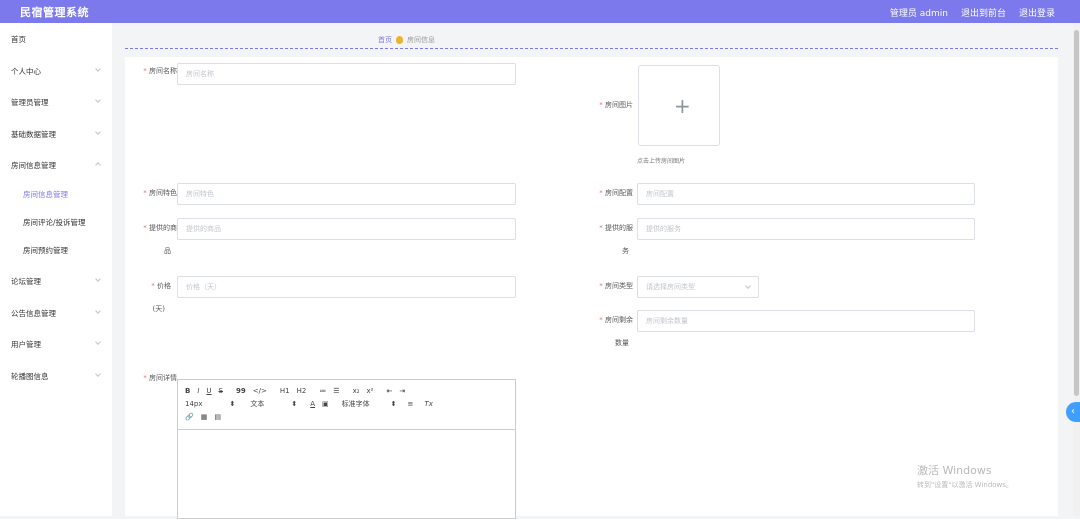 This screenshot has width=1080, height=519. What do you see at coordinates (411, 404) in the screenshot?
I see `align-button: ≡` at bounding box center [411, 404].